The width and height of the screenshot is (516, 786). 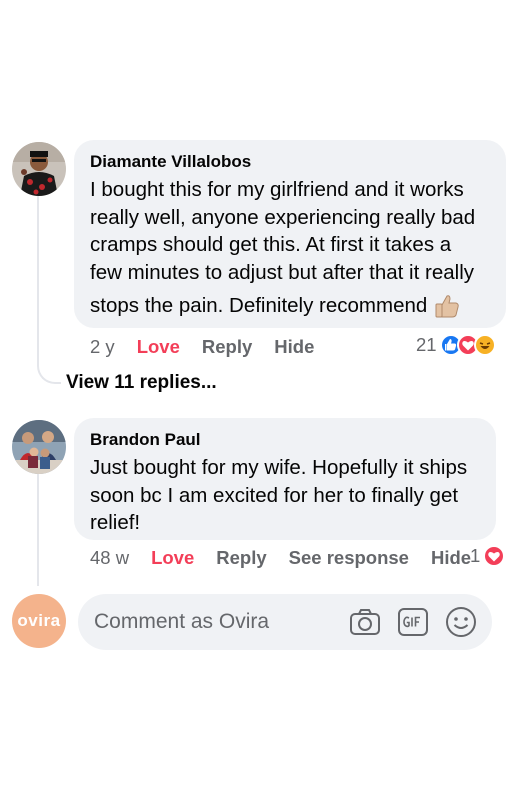 I want to click on reaction-count: 1, so click(x=475, y=555).